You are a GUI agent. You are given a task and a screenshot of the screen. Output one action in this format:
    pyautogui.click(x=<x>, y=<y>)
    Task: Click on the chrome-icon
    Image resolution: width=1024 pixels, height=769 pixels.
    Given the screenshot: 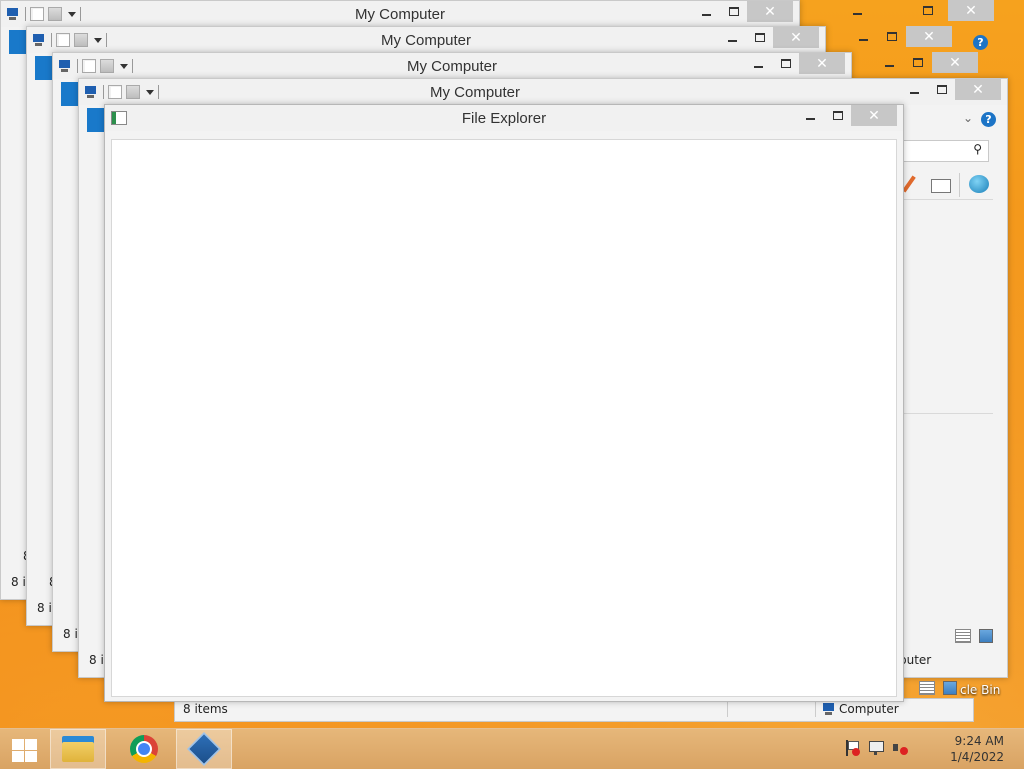 What is the action you would take?
    pyautogui.click(x=144, y=749)
    